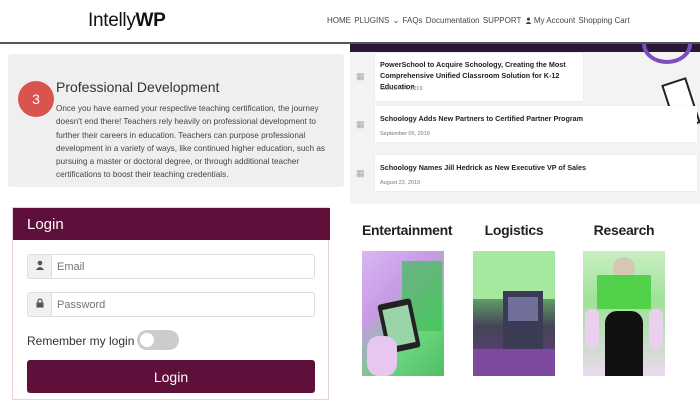  What do you see at coordinates (403, 313) in the screenshot?
I see `entertainment-image` at bounding box center [403, 313].